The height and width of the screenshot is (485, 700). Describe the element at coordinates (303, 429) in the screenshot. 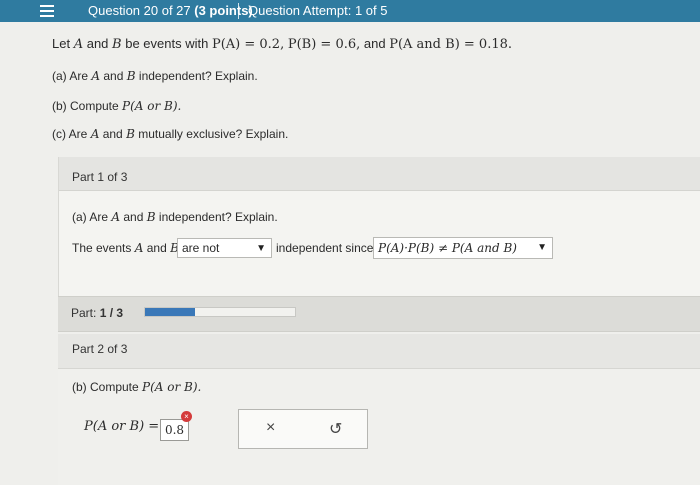

I see `answer-actions: × ↺` at that location.